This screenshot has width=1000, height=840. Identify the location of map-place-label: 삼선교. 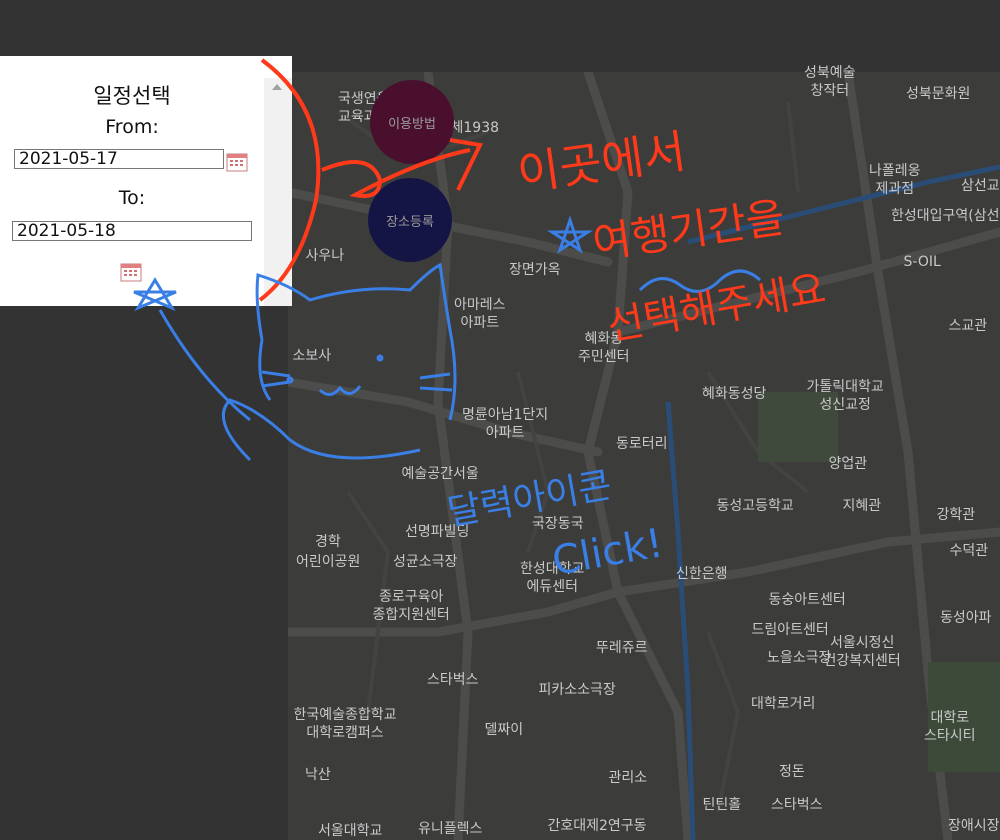
(980, 186).